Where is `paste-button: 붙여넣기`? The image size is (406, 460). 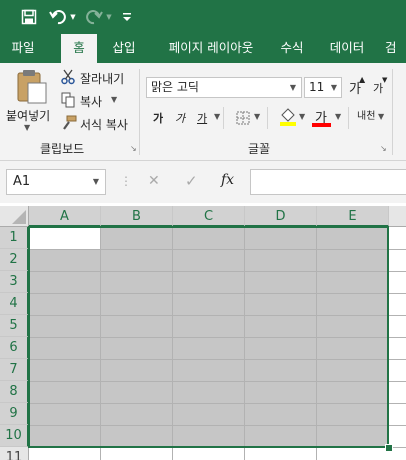
paste-button: 붙여넣기 is located at coordinates (28, 115).